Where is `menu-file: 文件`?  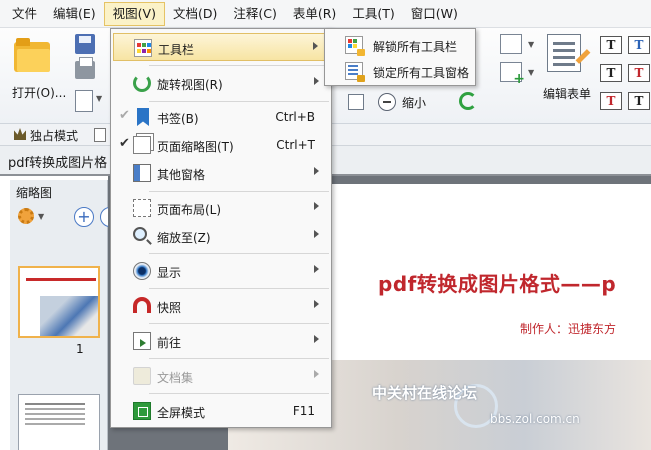
menu-file: 文件 is located at coordinates (24, 14).